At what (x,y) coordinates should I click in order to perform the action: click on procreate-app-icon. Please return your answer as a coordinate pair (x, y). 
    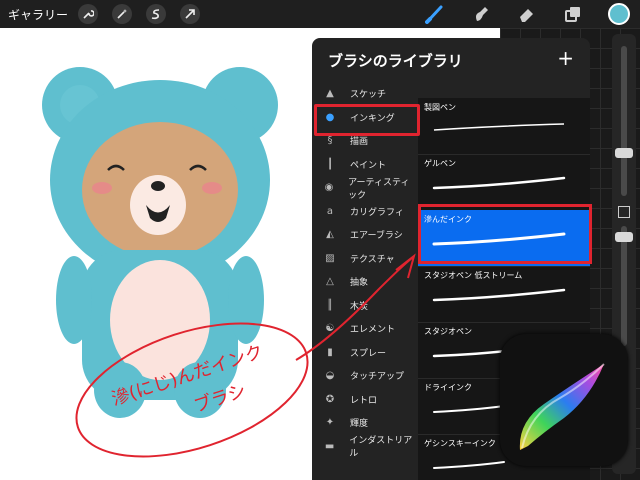
    Looking at the image, I should click on (564, 400).